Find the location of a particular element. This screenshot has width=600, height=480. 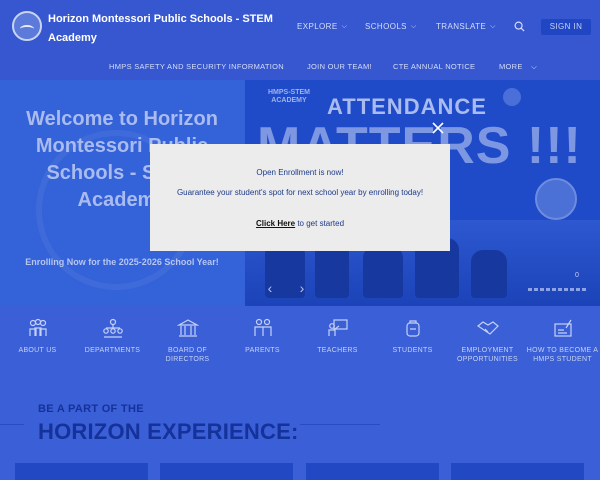

modal-cta: Click Here to get started is located at coordinates (300, 223).